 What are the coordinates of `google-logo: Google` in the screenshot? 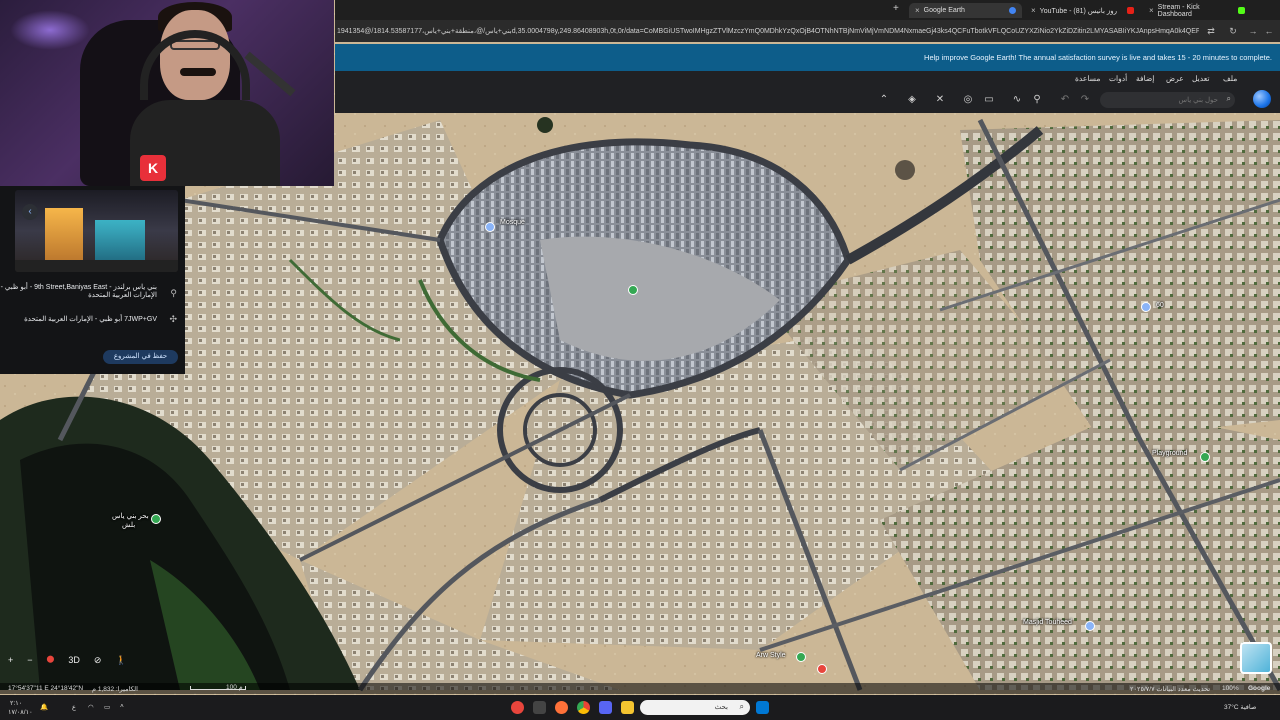 It's located at (1259, 688).